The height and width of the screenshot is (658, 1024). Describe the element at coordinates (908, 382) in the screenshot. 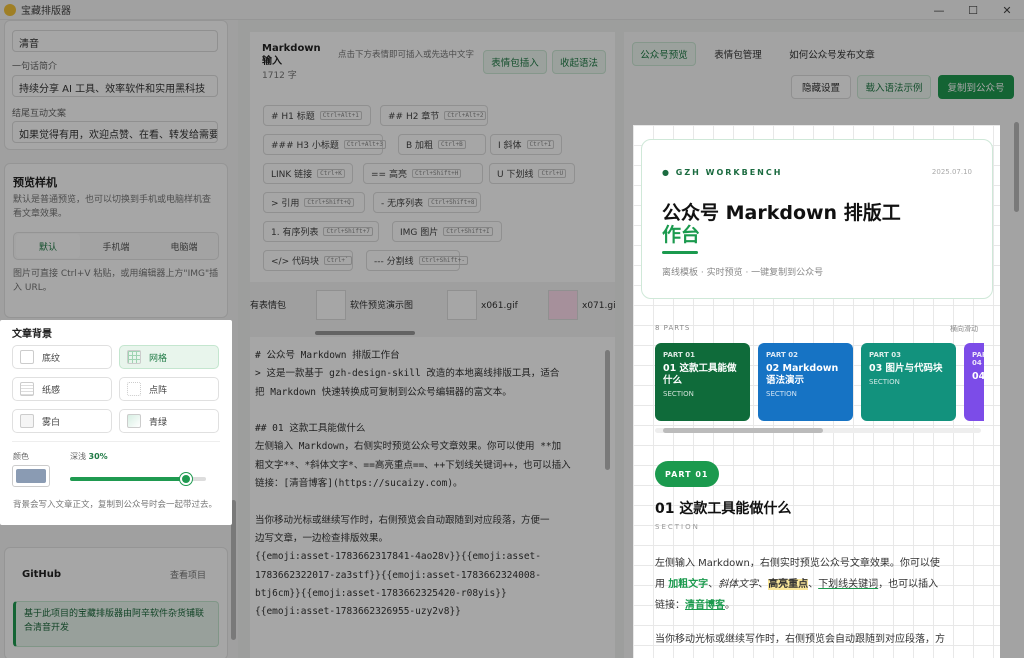

I see `part-card: PART 03 03 图片与代码块 SECTION` at that location.